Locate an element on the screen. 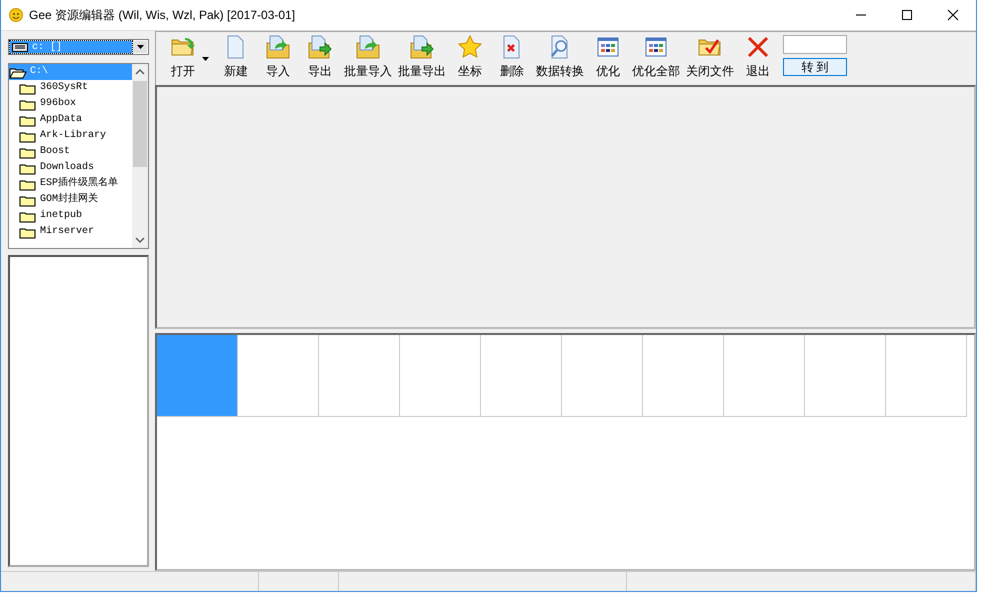  folder-item: 996box is located at coordinates (48, 104).